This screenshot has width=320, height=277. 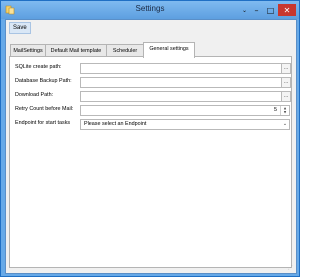 I want to click on download-path-input, so click(x=181, y=96).